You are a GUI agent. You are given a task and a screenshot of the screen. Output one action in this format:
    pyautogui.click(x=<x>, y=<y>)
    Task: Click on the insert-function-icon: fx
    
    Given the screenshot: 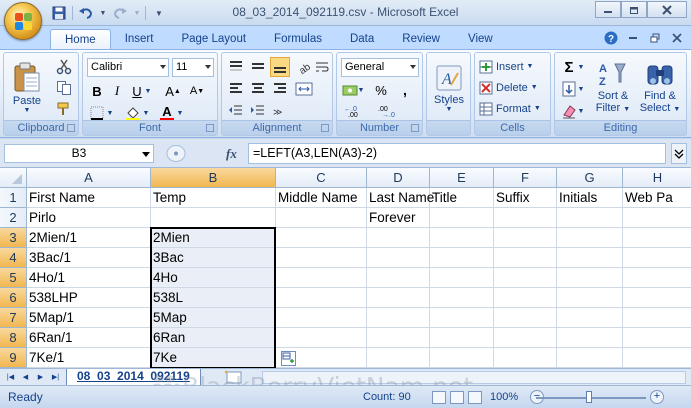 What is the action you would take?
    pyautogui.click(x=231, y=154)
    